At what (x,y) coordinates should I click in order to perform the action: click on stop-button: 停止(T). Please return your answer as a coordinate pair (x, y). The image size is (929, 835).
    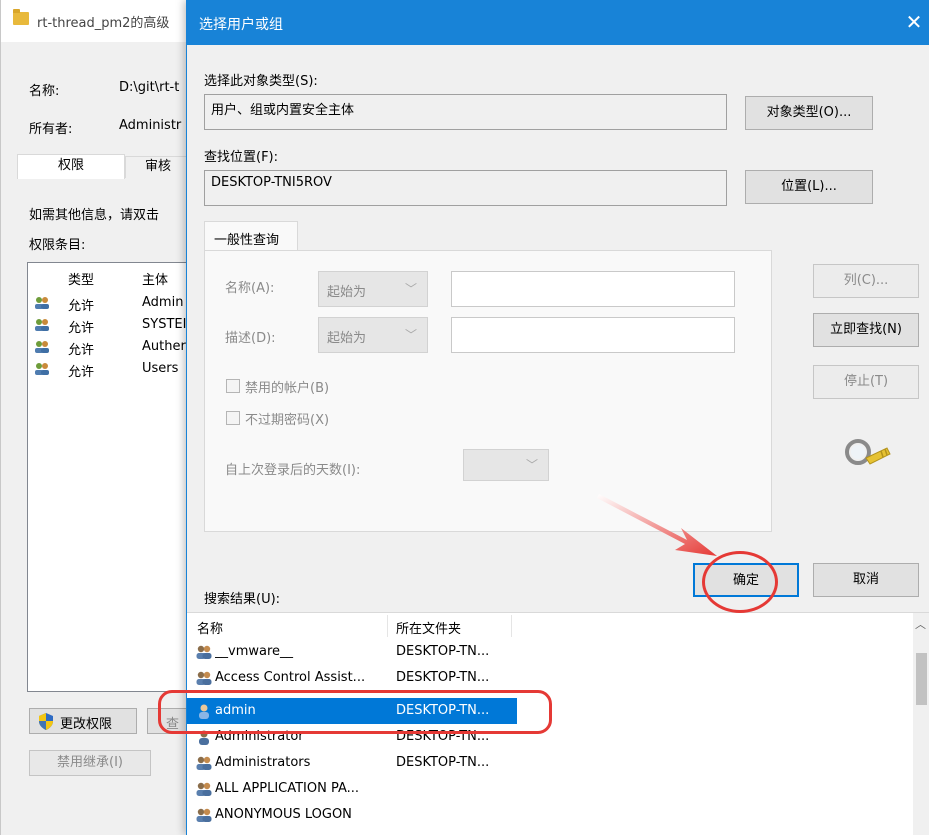
    Looking at the image, I should click on (866, 382).